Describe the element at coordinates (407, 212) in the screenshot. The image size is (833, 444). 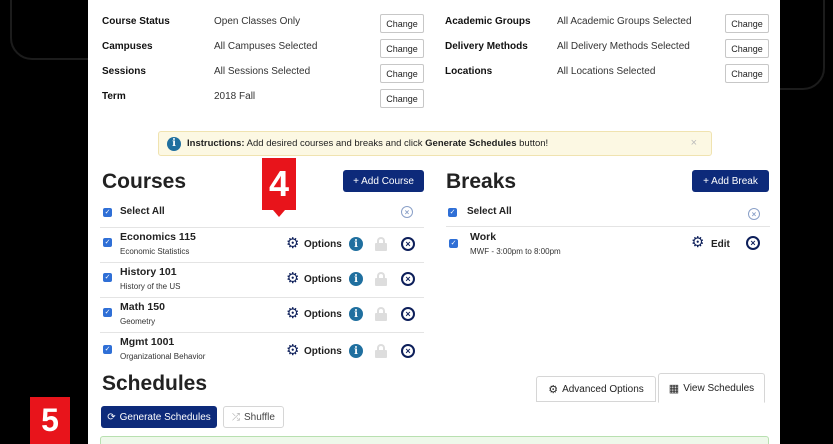
I see `remove-all-courses-icon: ×` at that location.